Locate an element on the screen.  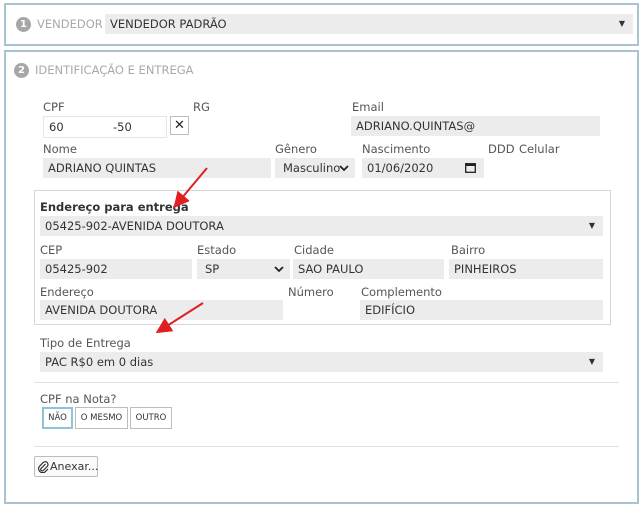
vendedor-section-label: VENDEDOR is located at coordinates (70, 24).